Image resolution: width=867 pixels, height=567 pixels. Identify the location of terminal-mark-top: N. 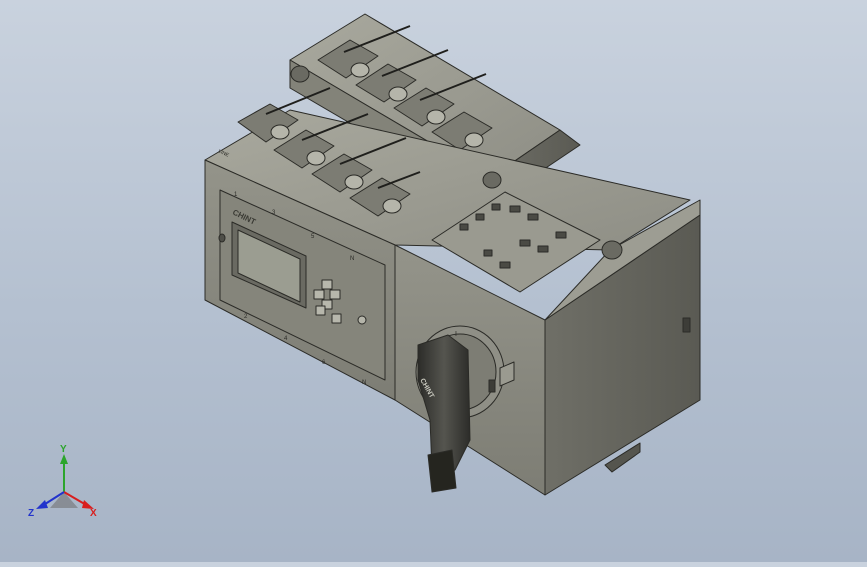
(352, 259).